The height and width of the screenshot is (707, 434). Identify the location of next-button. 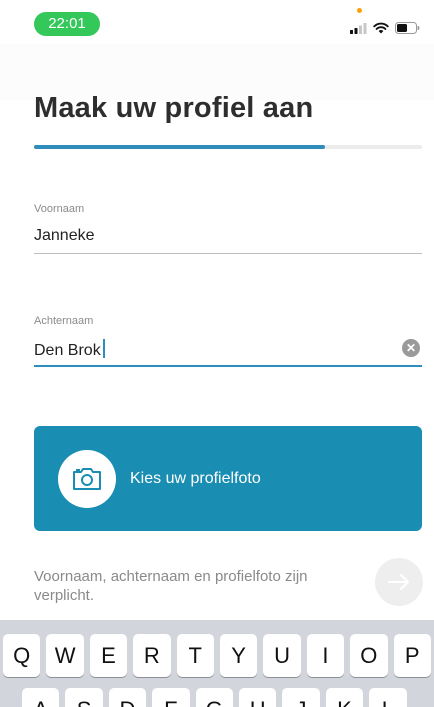
(399, 582).